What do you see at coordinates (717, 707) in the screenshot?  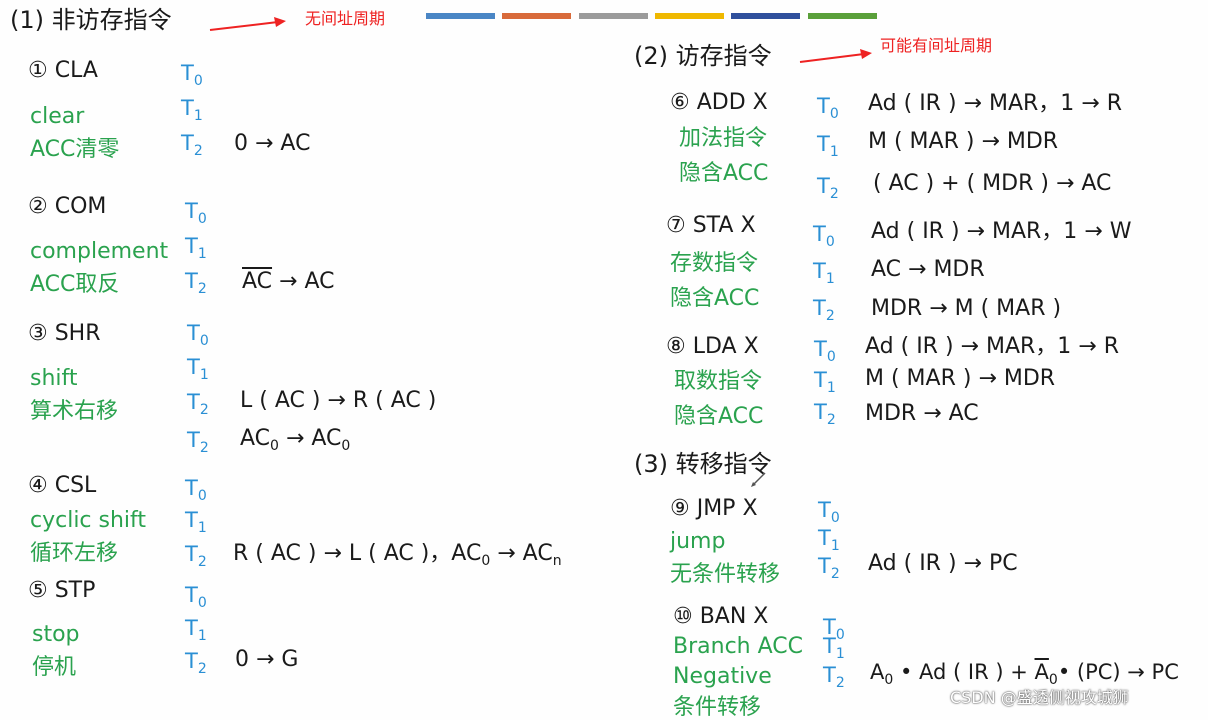 I see `ban-chinese: 条件转移` at bounding box center [717, 707].